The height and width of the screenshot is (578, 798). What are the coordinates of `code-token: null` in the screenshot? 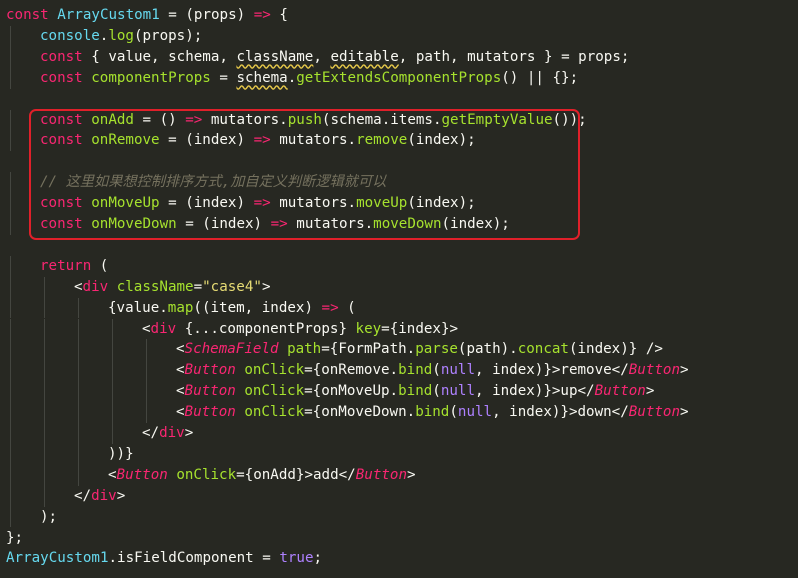 It's located at (475, 412).